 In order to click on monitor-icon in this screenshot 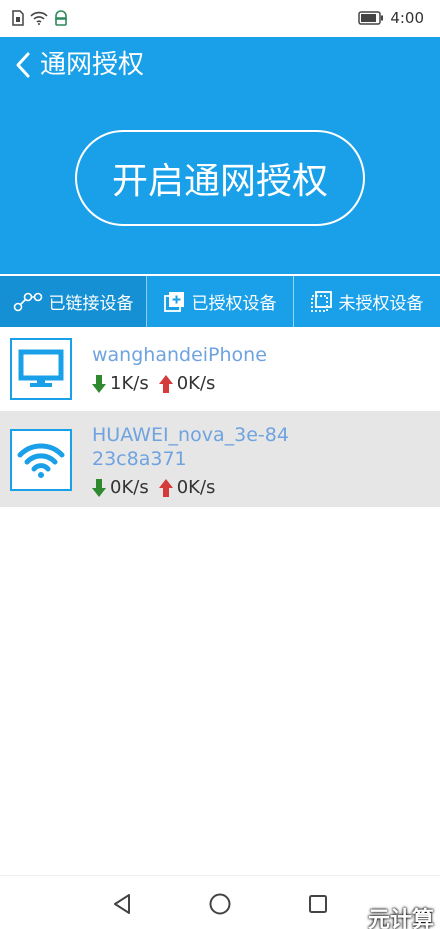, I will do `click(41, 369)`.